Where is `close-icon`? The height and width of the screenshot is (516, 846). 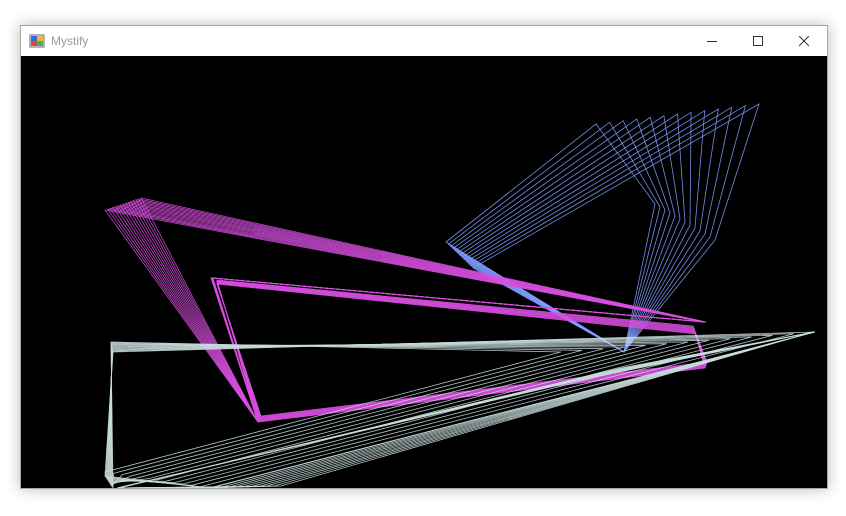 close-icon is located at coordinates (804, 41).